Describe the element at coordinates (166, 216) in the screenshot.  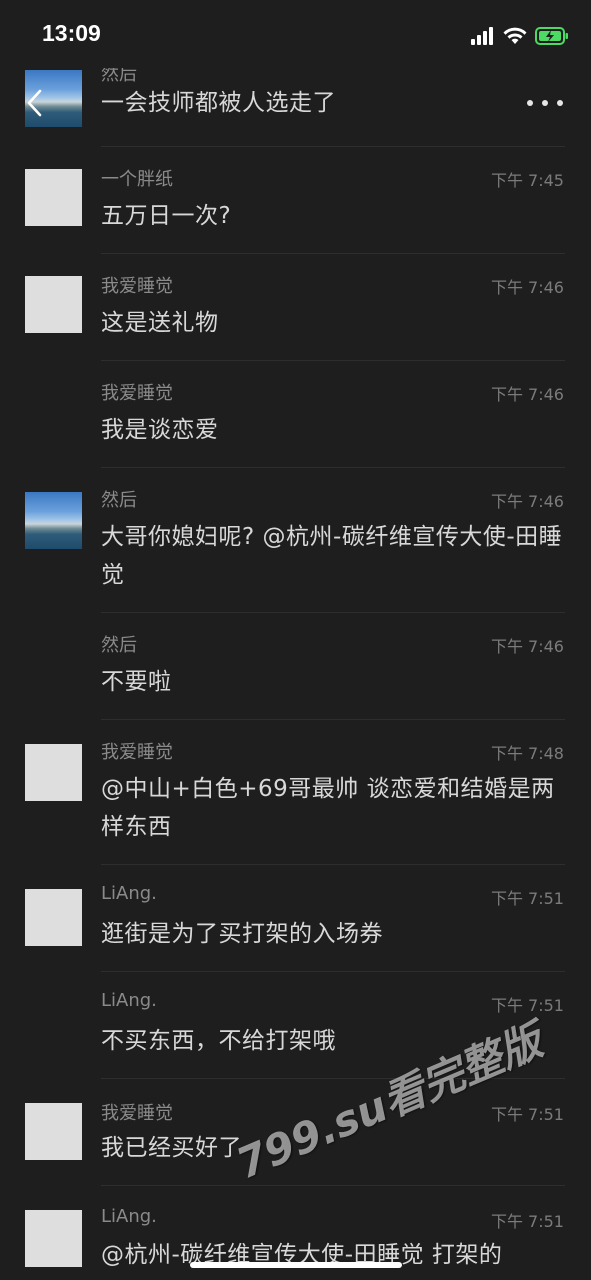
I see `message-text: 五万日一次?` at that location.